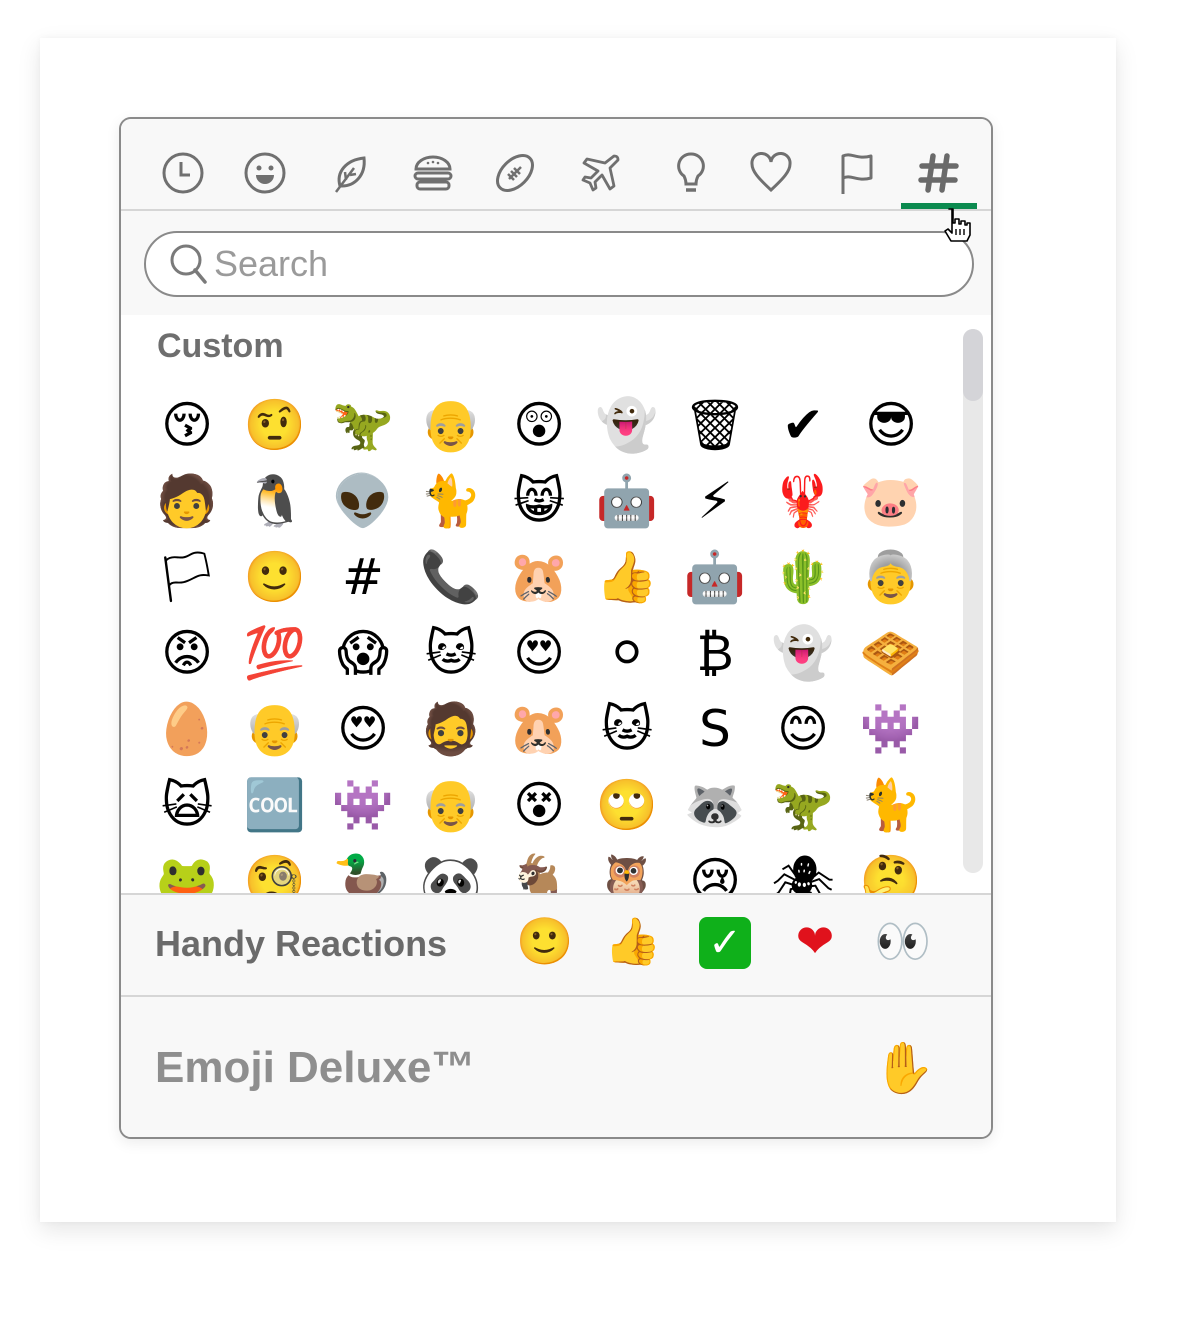  What do you see at coordinates (275, 425) in the screenshot?
I see `emoji-cell: 🤨` at bounding box center [275, 425].